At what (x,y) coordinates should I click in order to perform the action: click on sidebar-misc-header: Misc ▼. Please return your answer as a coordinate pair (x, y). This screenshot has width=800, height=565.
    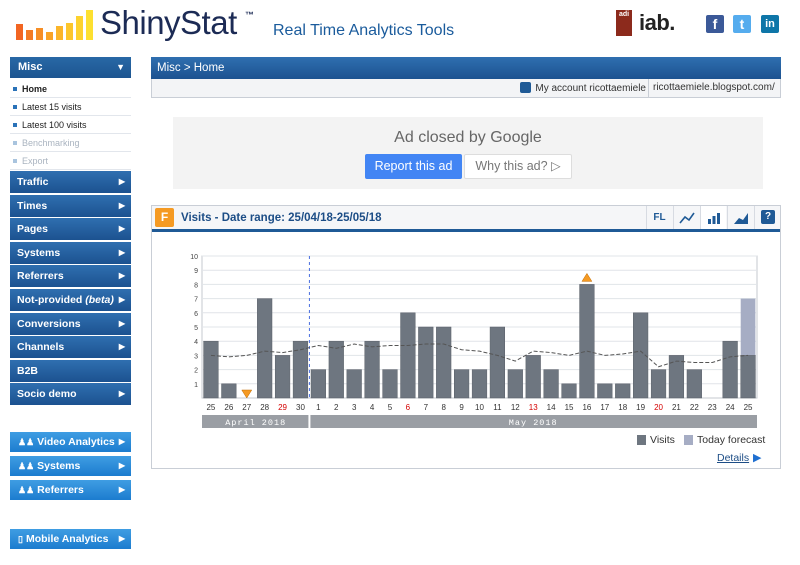
    Looking at the image, I should click on (70, 67).